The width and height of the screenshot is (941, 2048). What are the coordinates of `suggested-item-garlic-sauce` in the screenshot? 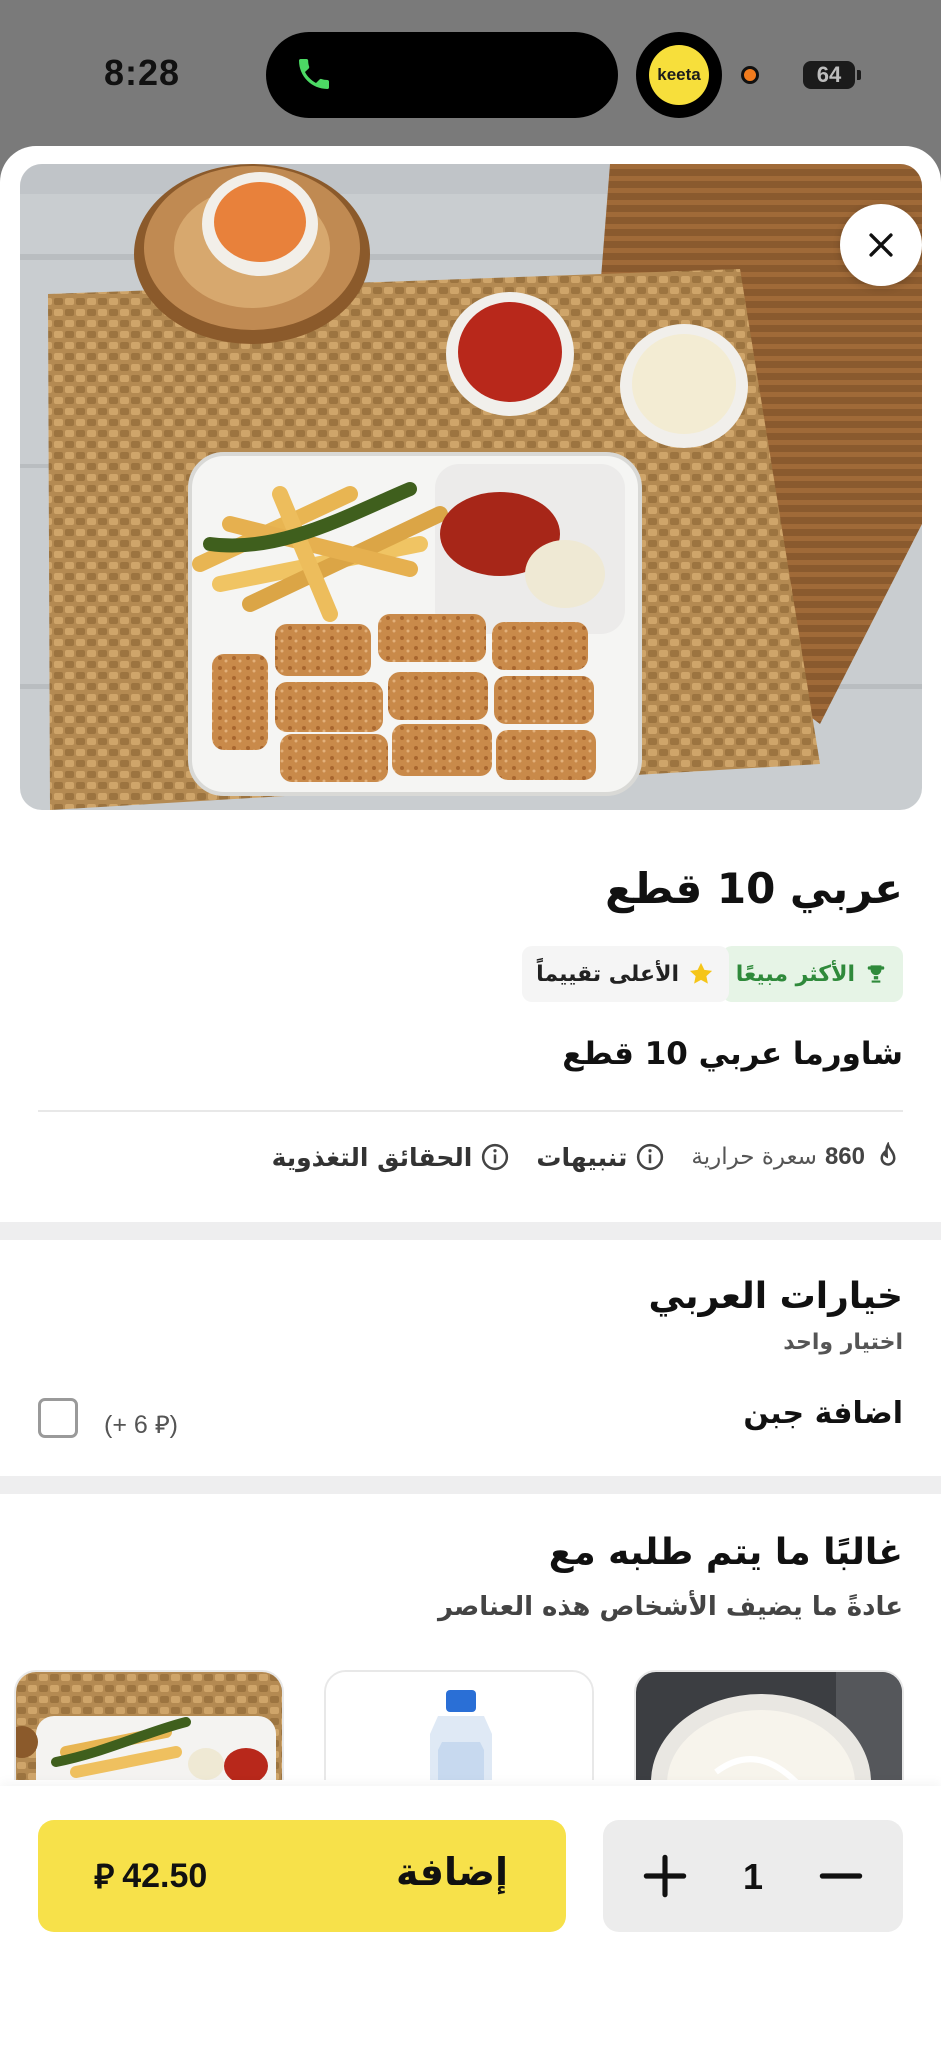 It's located at (769, 1725).